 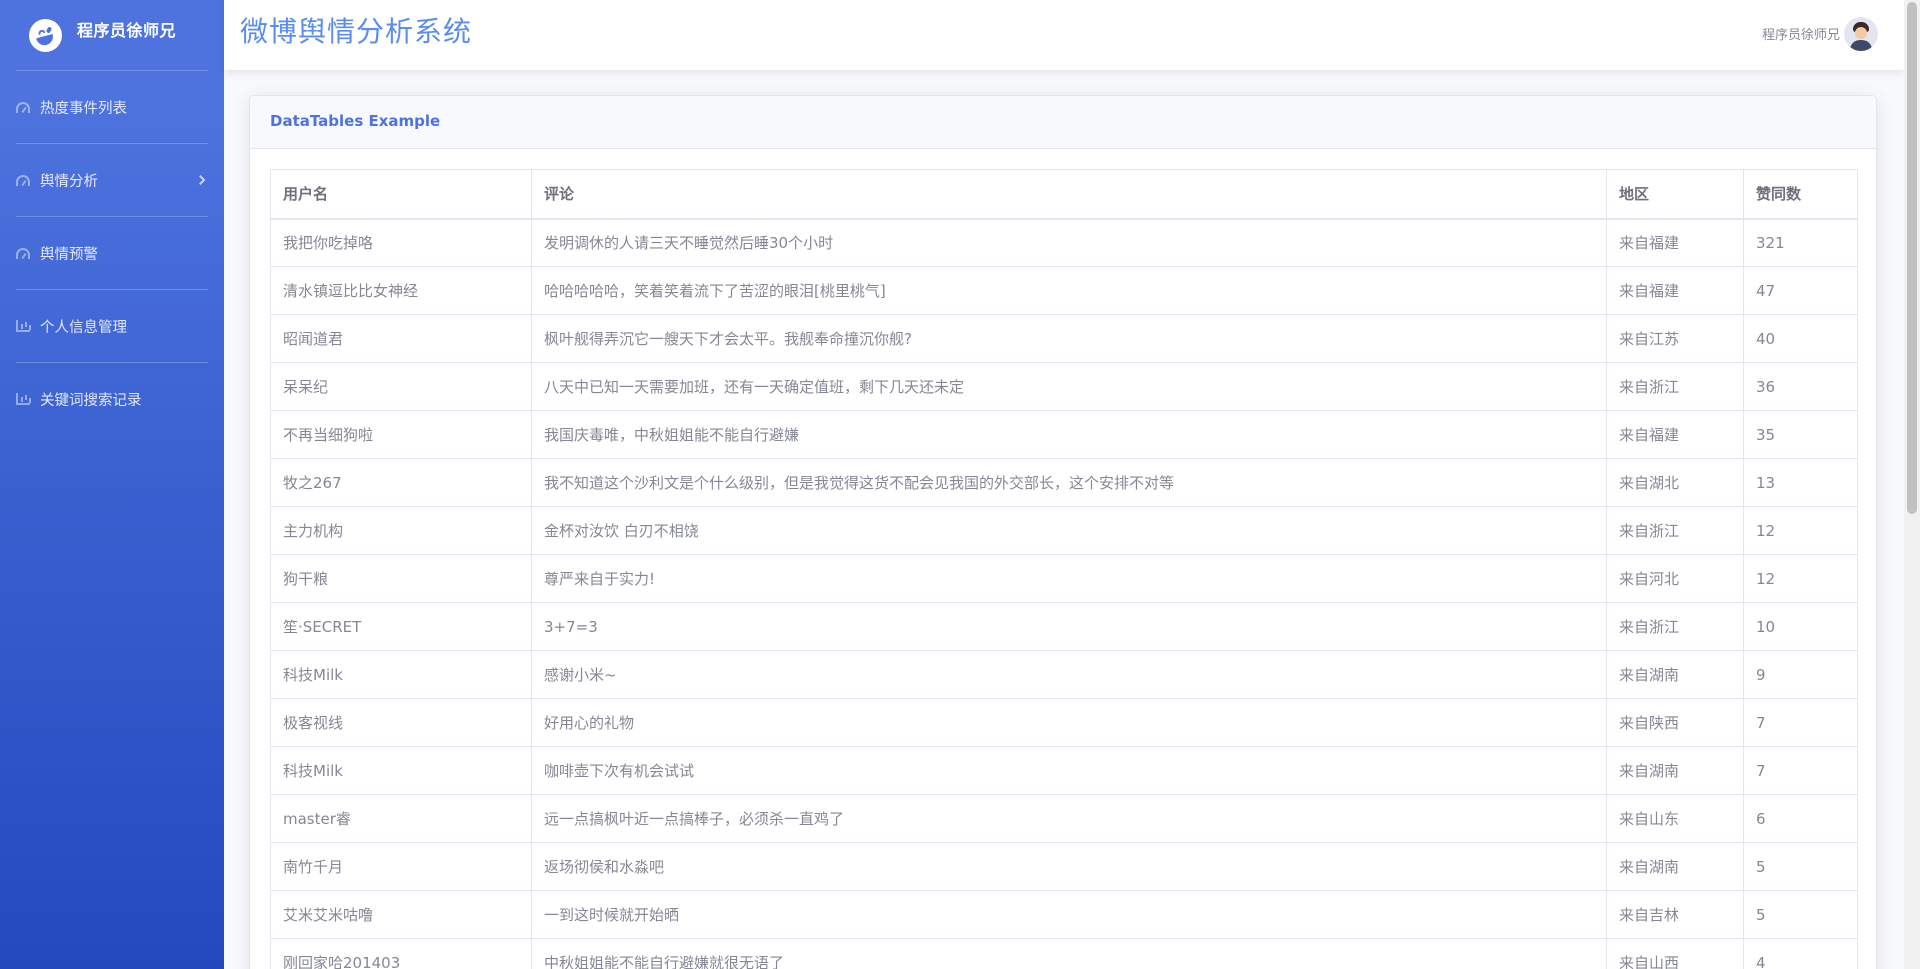 I want to click on cell-likes: 6, so click(x=1800, y=818).